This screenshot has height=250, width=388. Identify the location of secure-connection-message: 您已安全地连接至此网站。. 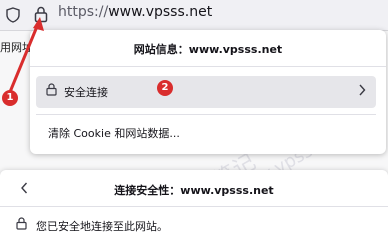
(102, 226).